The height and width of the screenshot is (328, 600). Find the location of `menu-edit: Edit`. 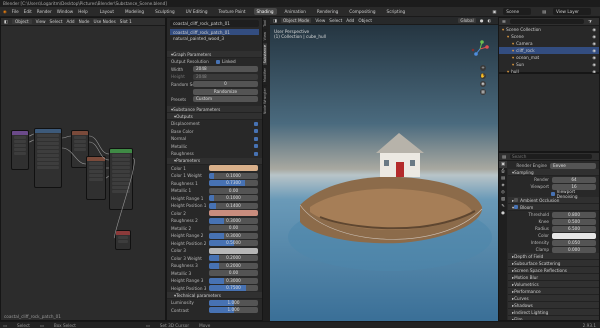

menu-edit: Edit is located at coordinates (28, 11).